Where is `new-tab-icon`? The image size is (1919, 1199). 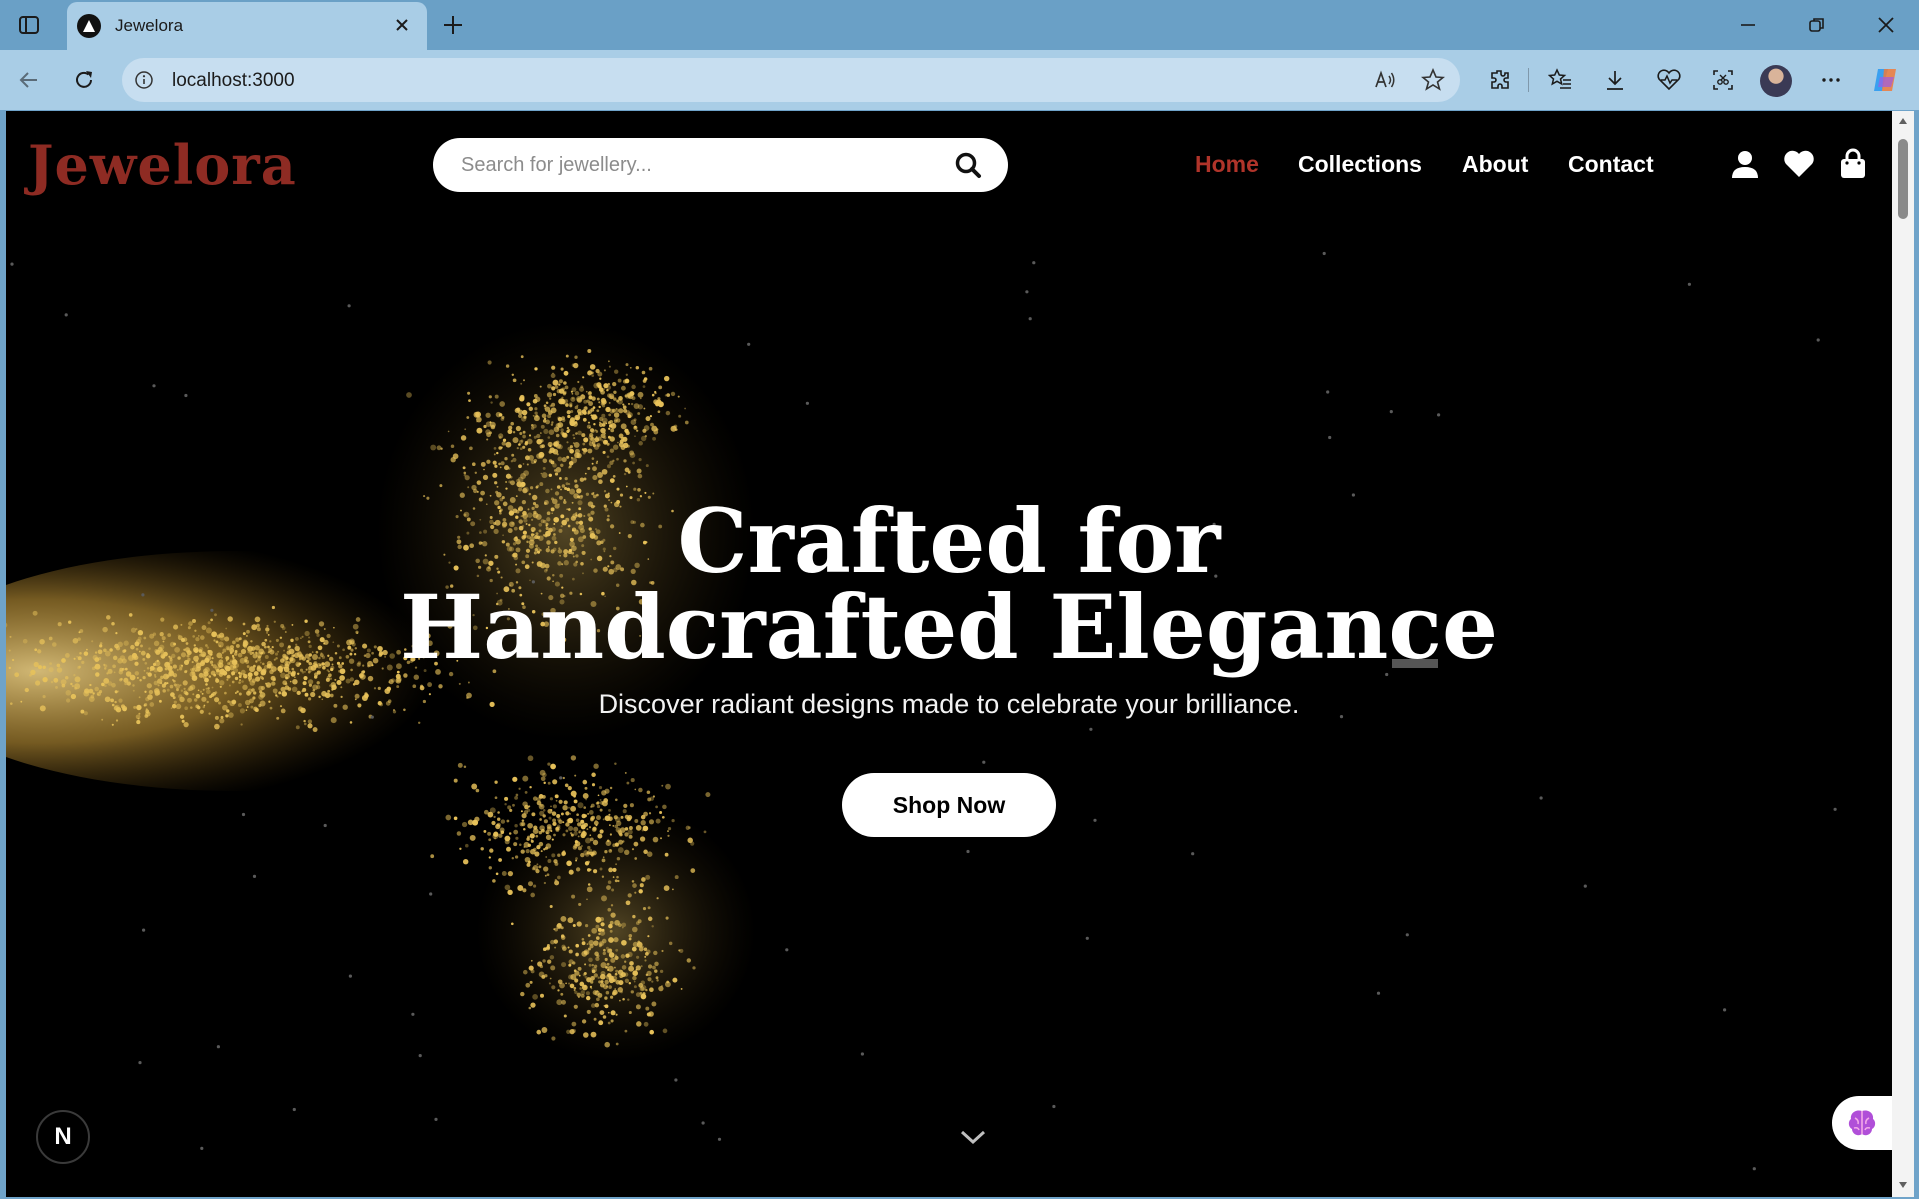 new-tab-icon is located at coordinates (453, 25).